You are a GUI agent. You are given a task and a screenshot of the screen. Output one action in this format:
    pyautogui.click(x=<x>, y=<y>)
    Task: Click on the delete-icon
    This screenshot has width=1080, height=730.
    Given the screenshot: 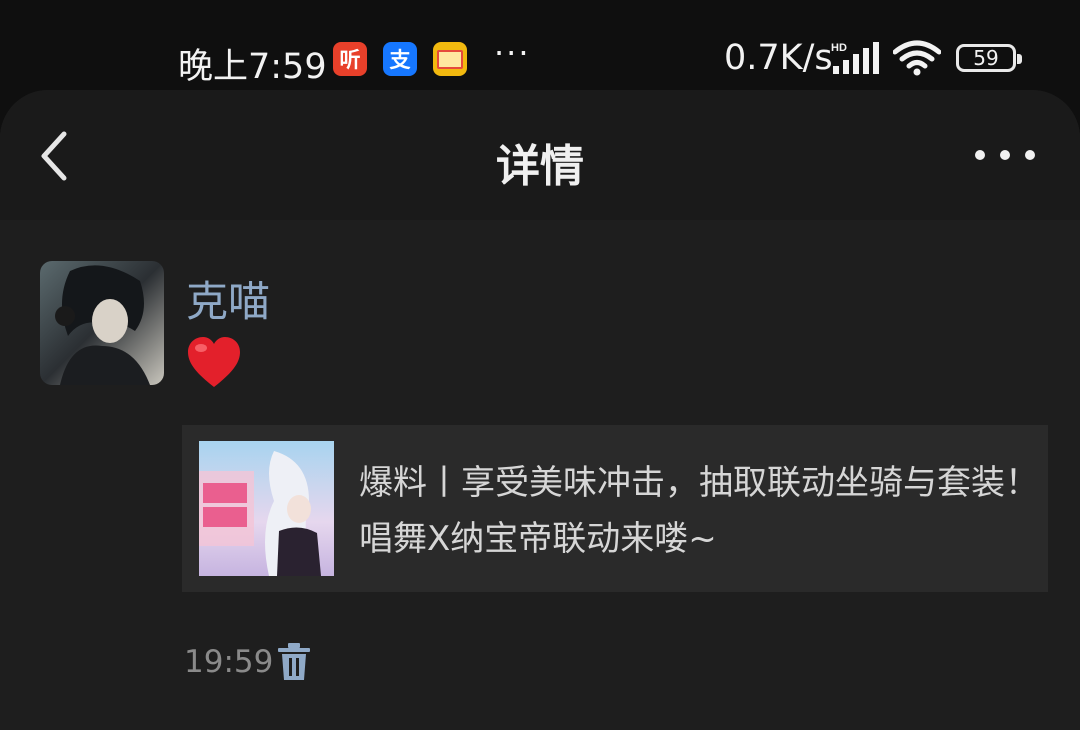 What is the action you would take?
    pyautogui.click(x=294, y=662)
    